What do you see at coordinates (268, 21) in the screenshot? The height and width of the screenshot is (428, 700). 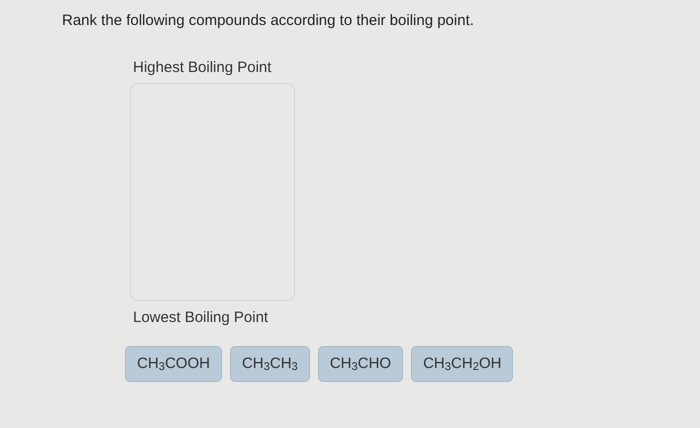 I see `question-text: Rank the following compounds according to their boiling point.` at bounding box center [268, 21].